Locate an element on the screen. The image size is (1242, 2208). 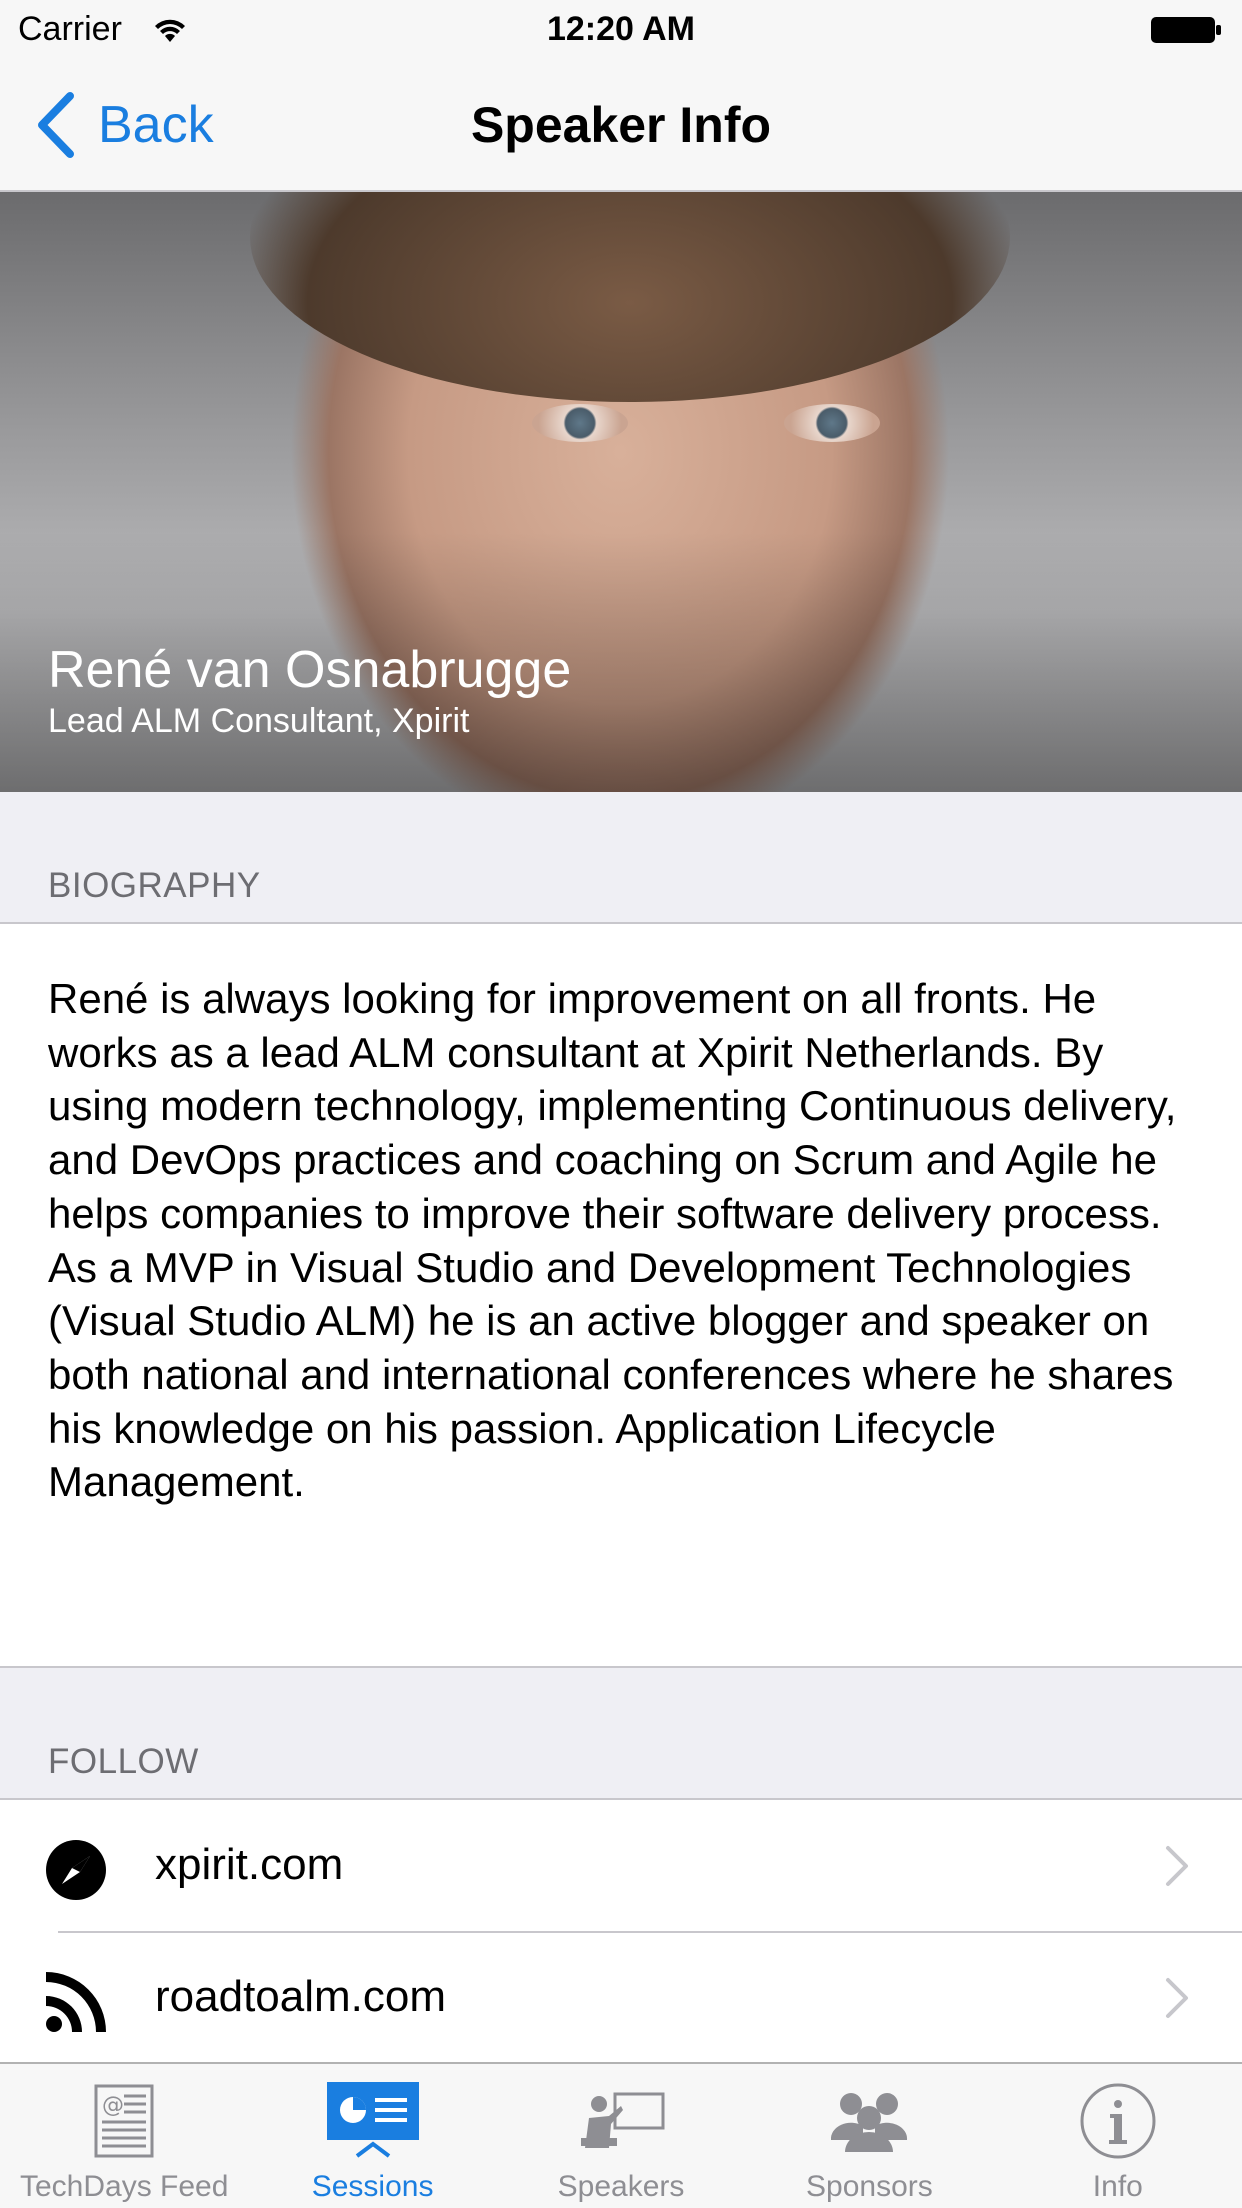
page-title: Speaker Info is located at coordinates (621, 125).